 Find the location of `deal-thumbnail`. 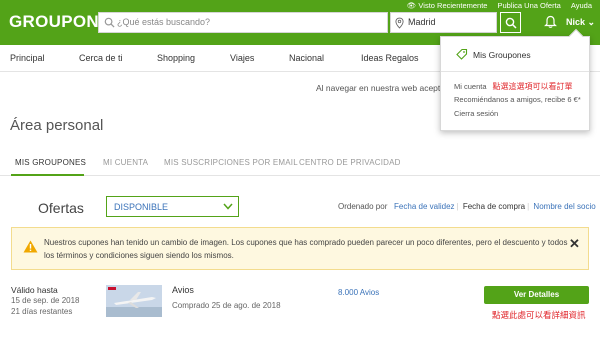

deal-thumbnail is located at coordinates (134, 301).